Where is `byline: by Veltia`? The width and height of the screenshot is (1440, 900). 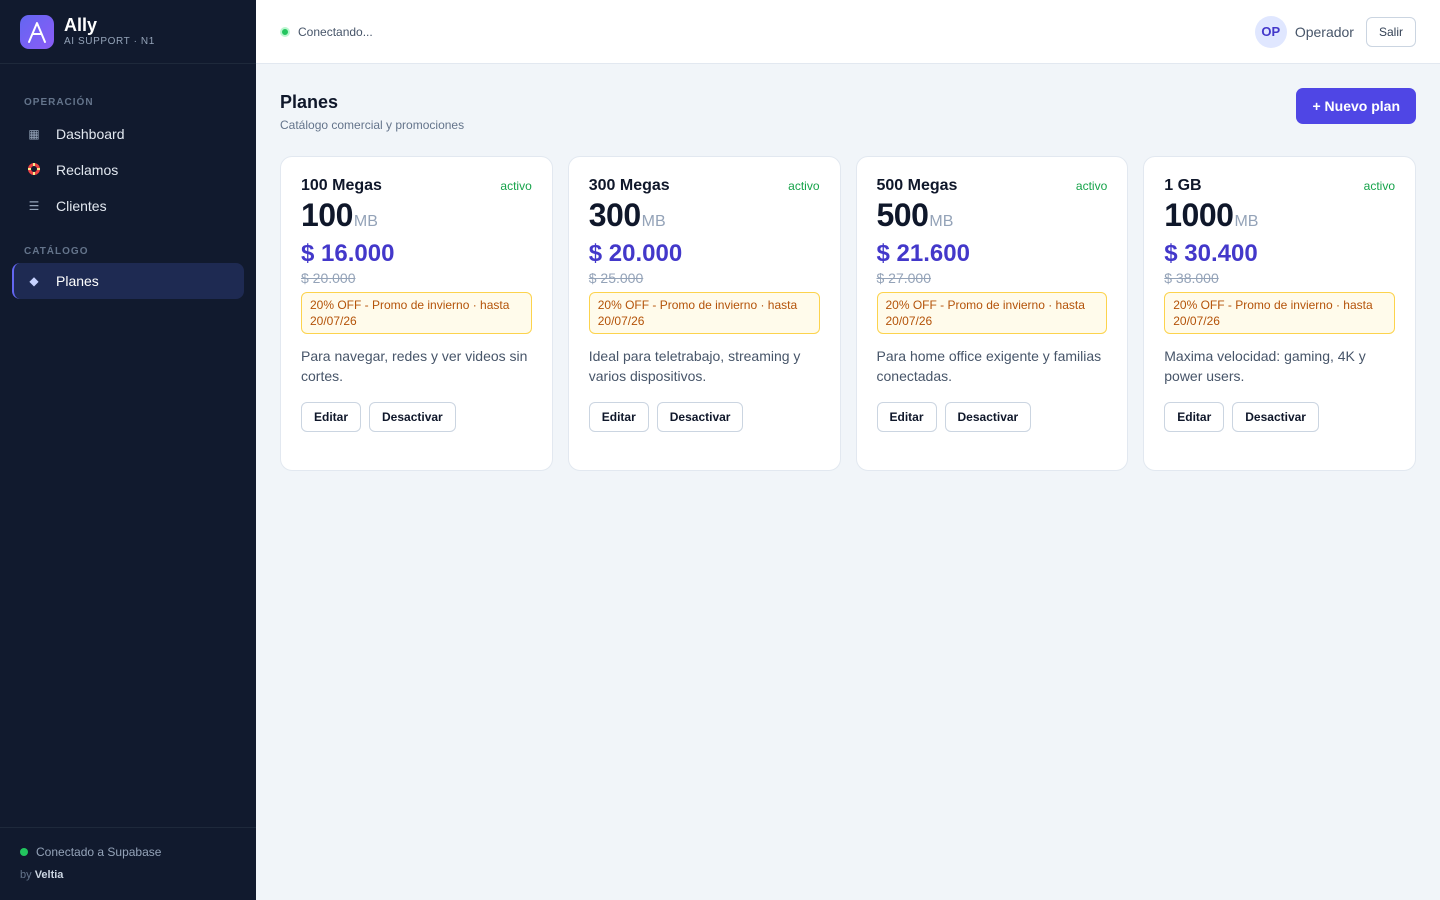 byline: by Veltia is located at coordinates (128, 875).